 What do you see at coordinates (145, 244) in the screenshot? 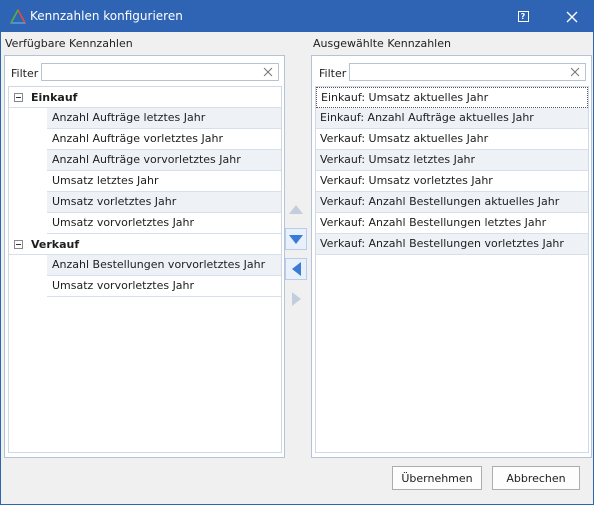
I see `tree-group-verkauf: Verkauf` at bounding box center [145, 244].